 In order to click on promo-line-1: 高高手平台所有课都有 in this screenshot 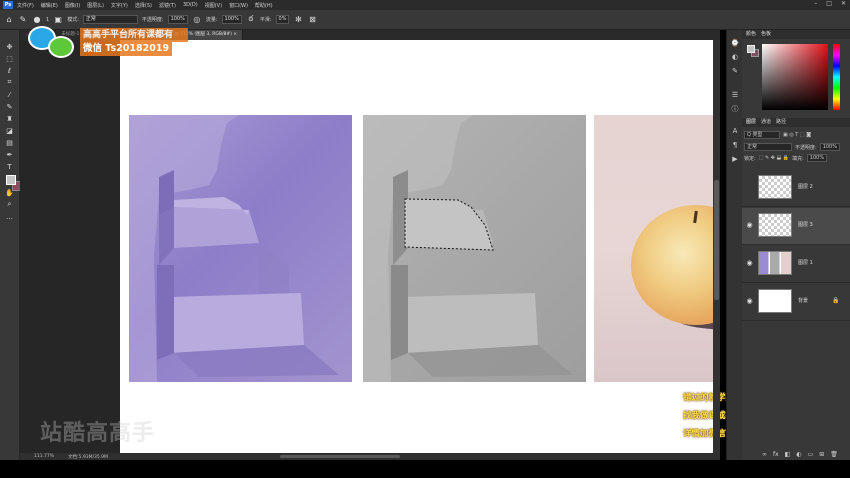, I will do `click(134, 35)`.